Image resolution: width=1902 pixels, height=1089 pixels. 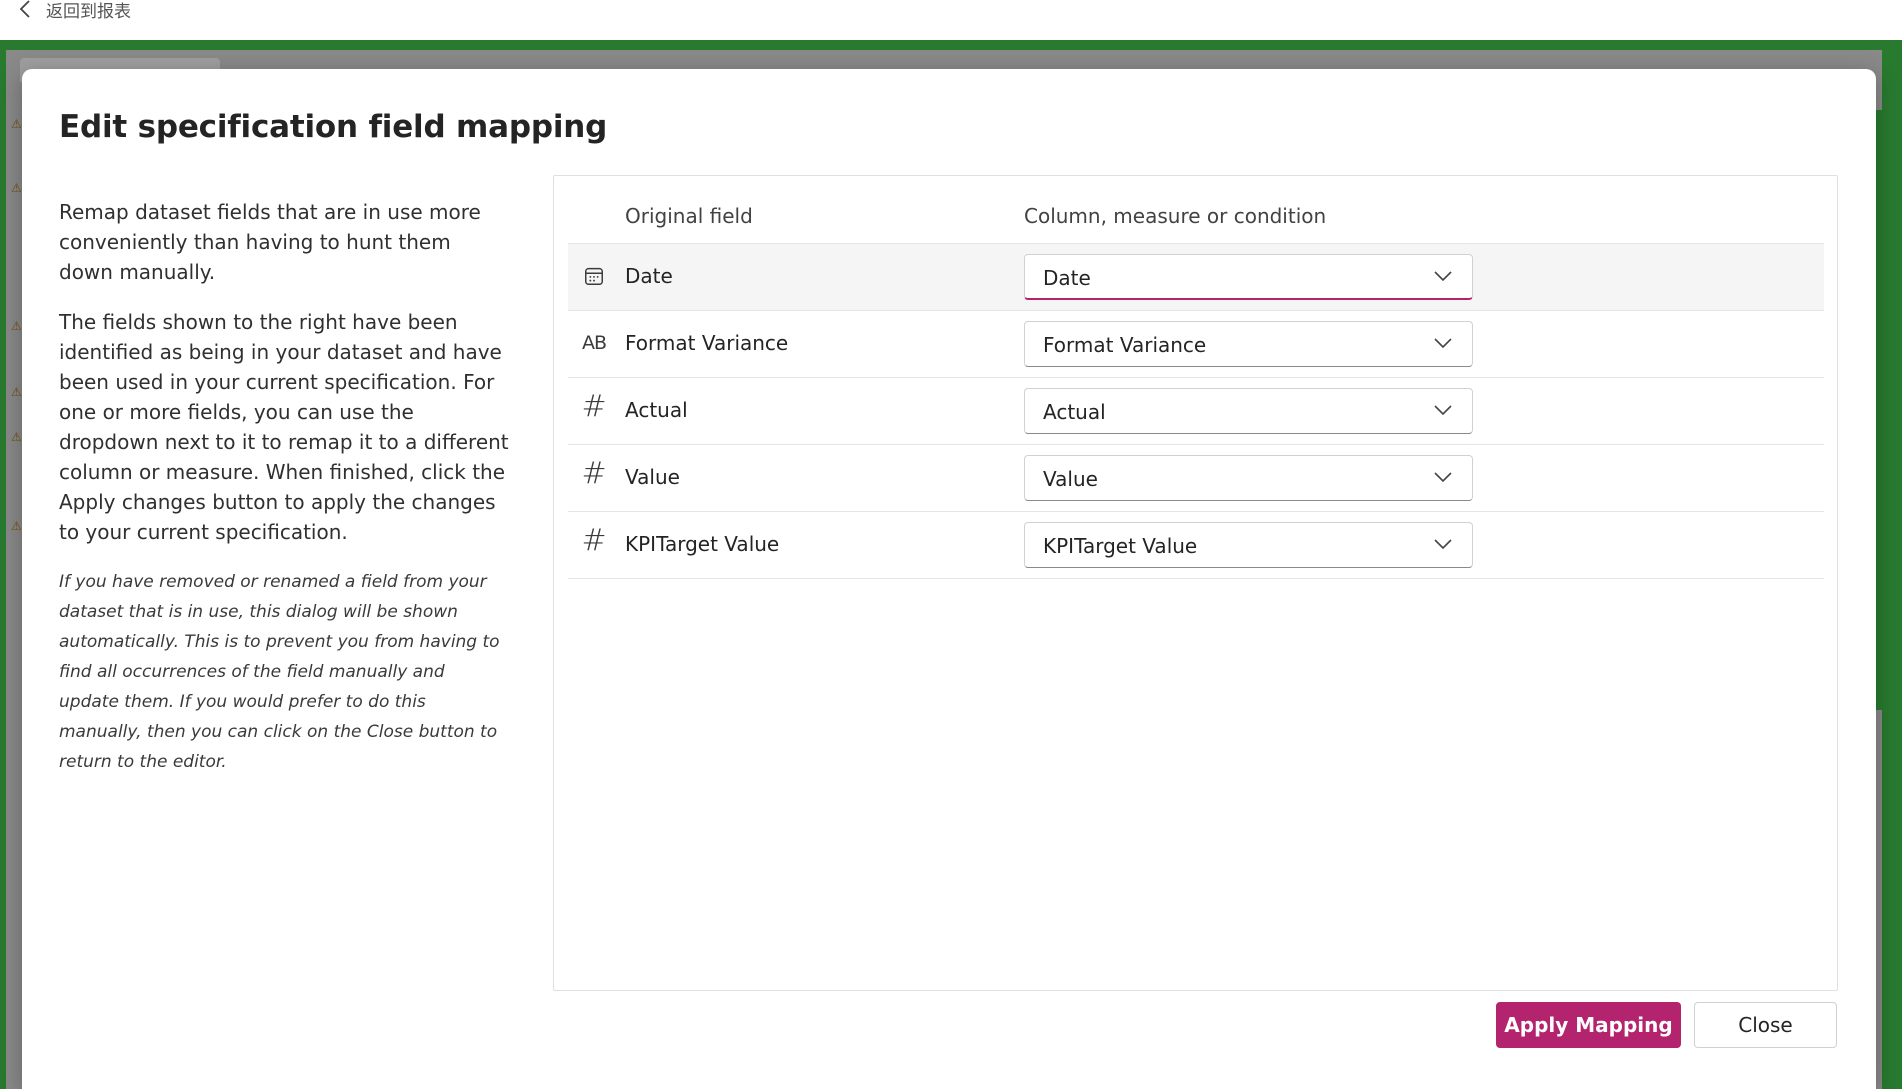 What do you see at coordinates (1248, 344) in the screenshot?
I see `mapping-dropdown-format-variance: Format Variance` at bounding box center [1248, 344].